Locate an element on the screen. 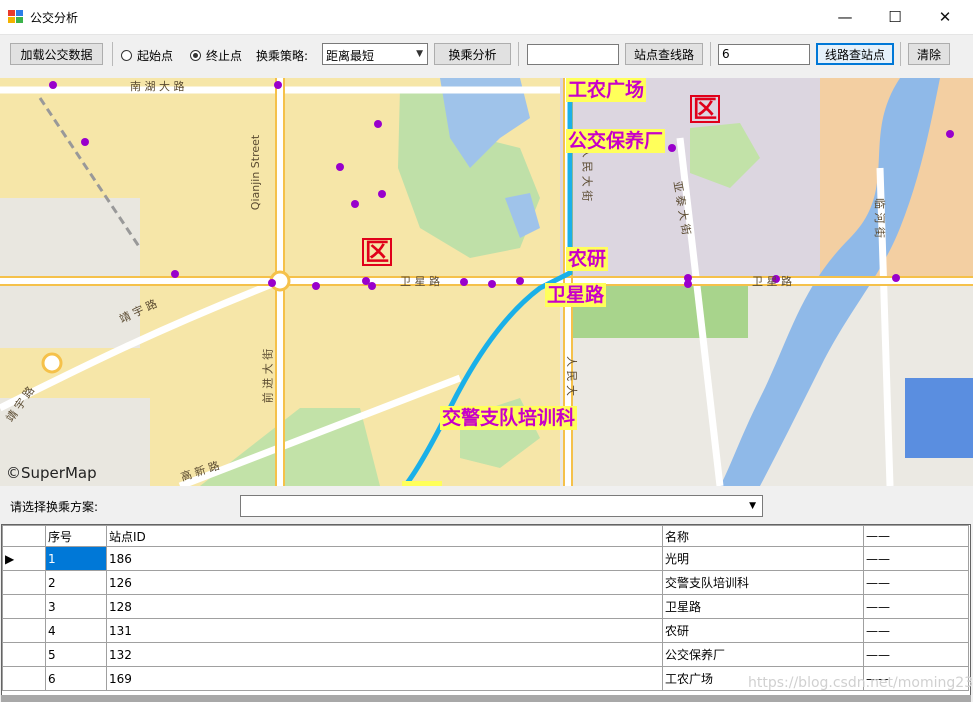 Image resolution: width=973 pixels, height=702 pixels. column-header: —— is located at coordinates (916, 536).